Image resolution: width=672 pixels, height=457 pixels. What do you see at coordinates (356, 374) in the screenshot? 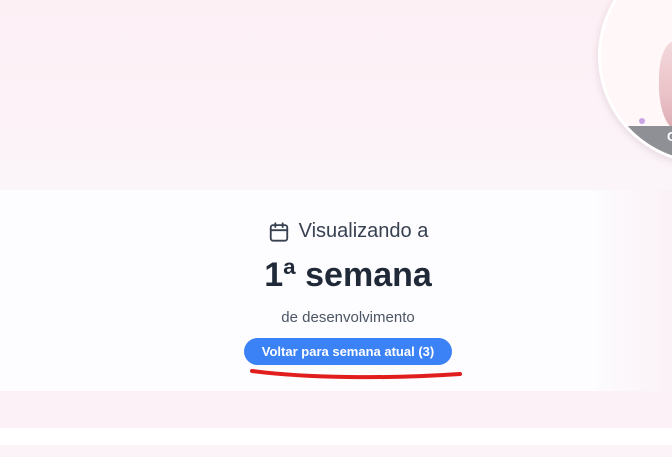
I see `red-underline-annotation` at bounding box center [356, 374].